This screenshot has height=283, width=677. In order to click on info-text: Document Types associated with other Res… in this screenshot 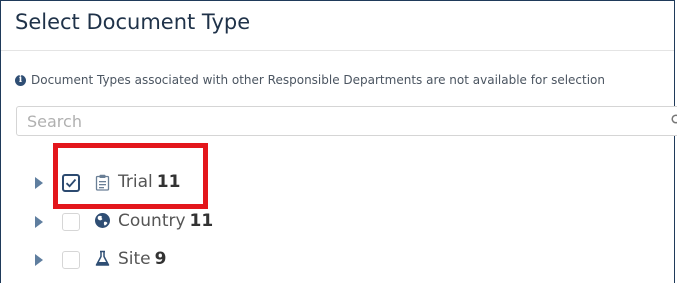, I will do `click(318, 80)`.